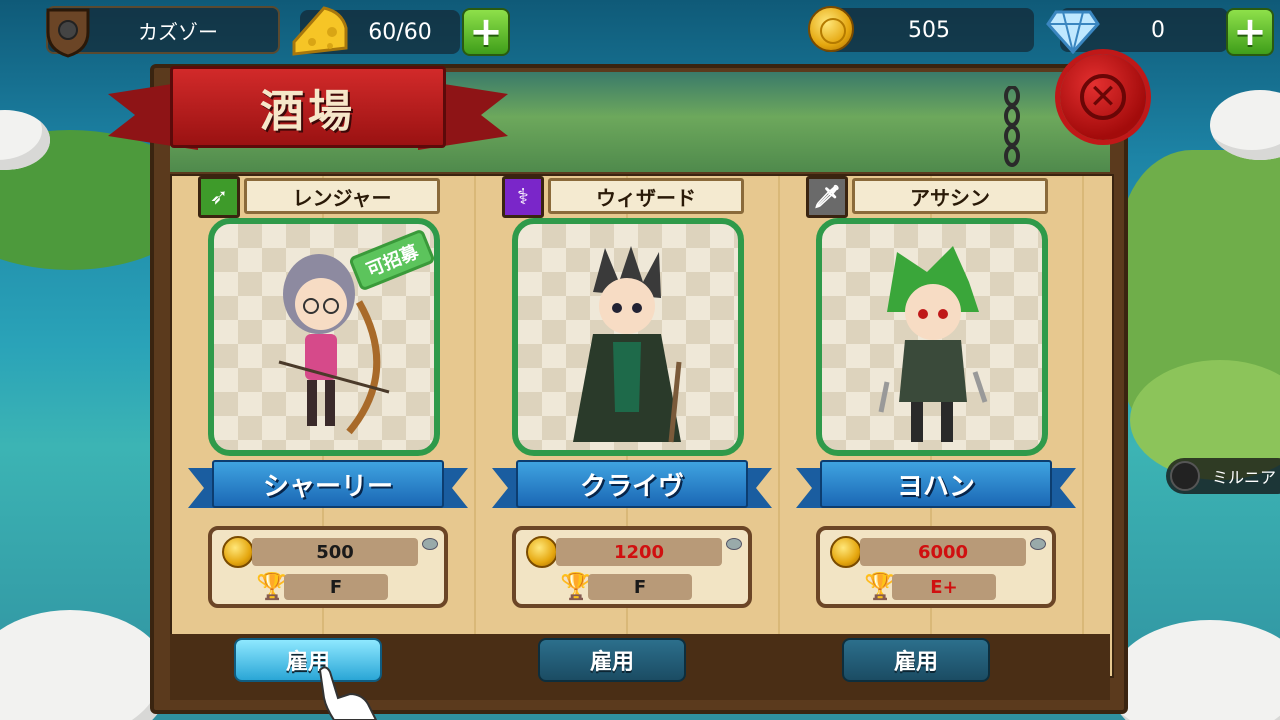 This screenshot has width=1280, height=720. Describe the element at coordinates (328, 567) in the screenshot. I see `hero-stats: 500 🏆 F` at that location.